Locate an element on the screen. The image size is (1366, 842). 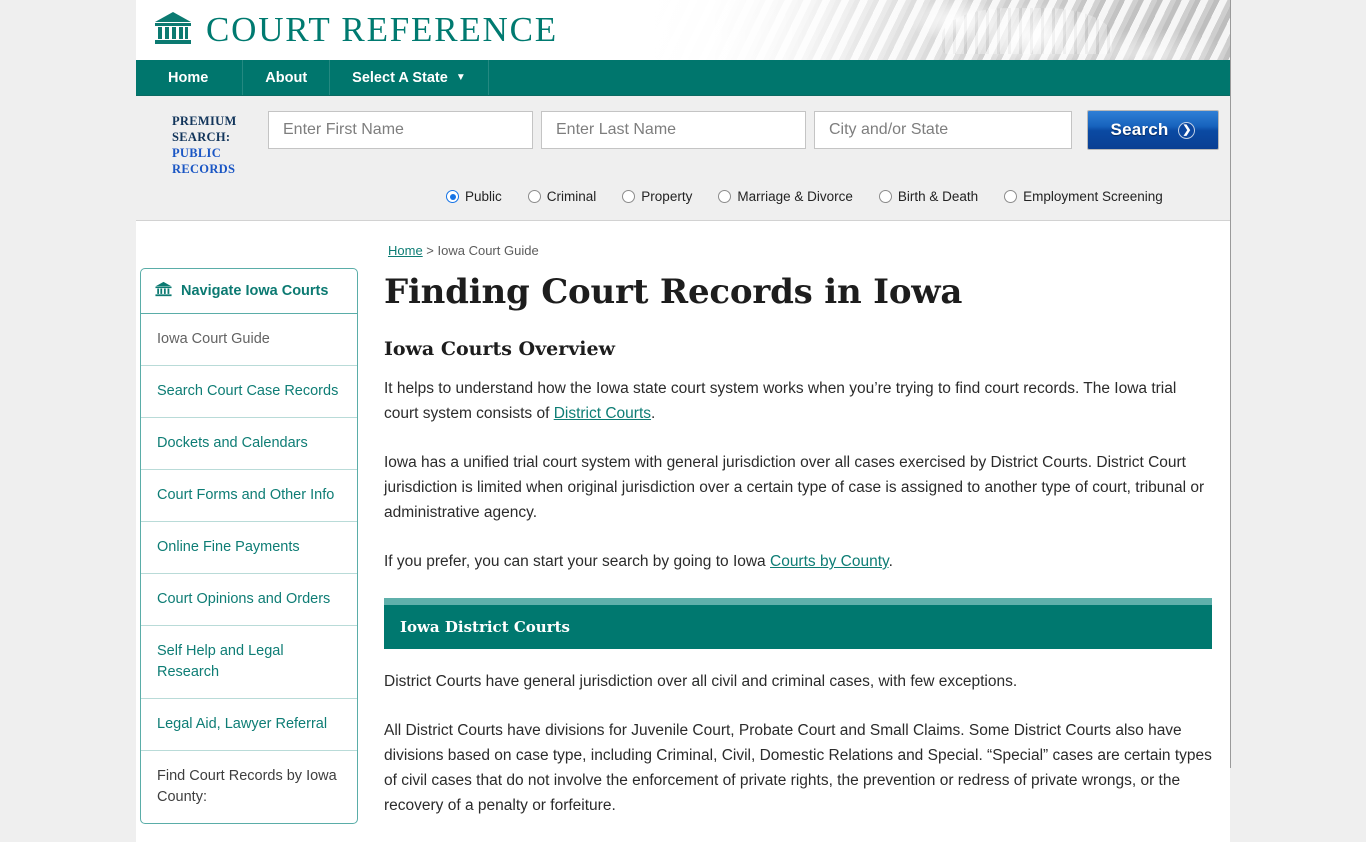
breadcrumb-home-link: Home is located at coordinates (405, 250).